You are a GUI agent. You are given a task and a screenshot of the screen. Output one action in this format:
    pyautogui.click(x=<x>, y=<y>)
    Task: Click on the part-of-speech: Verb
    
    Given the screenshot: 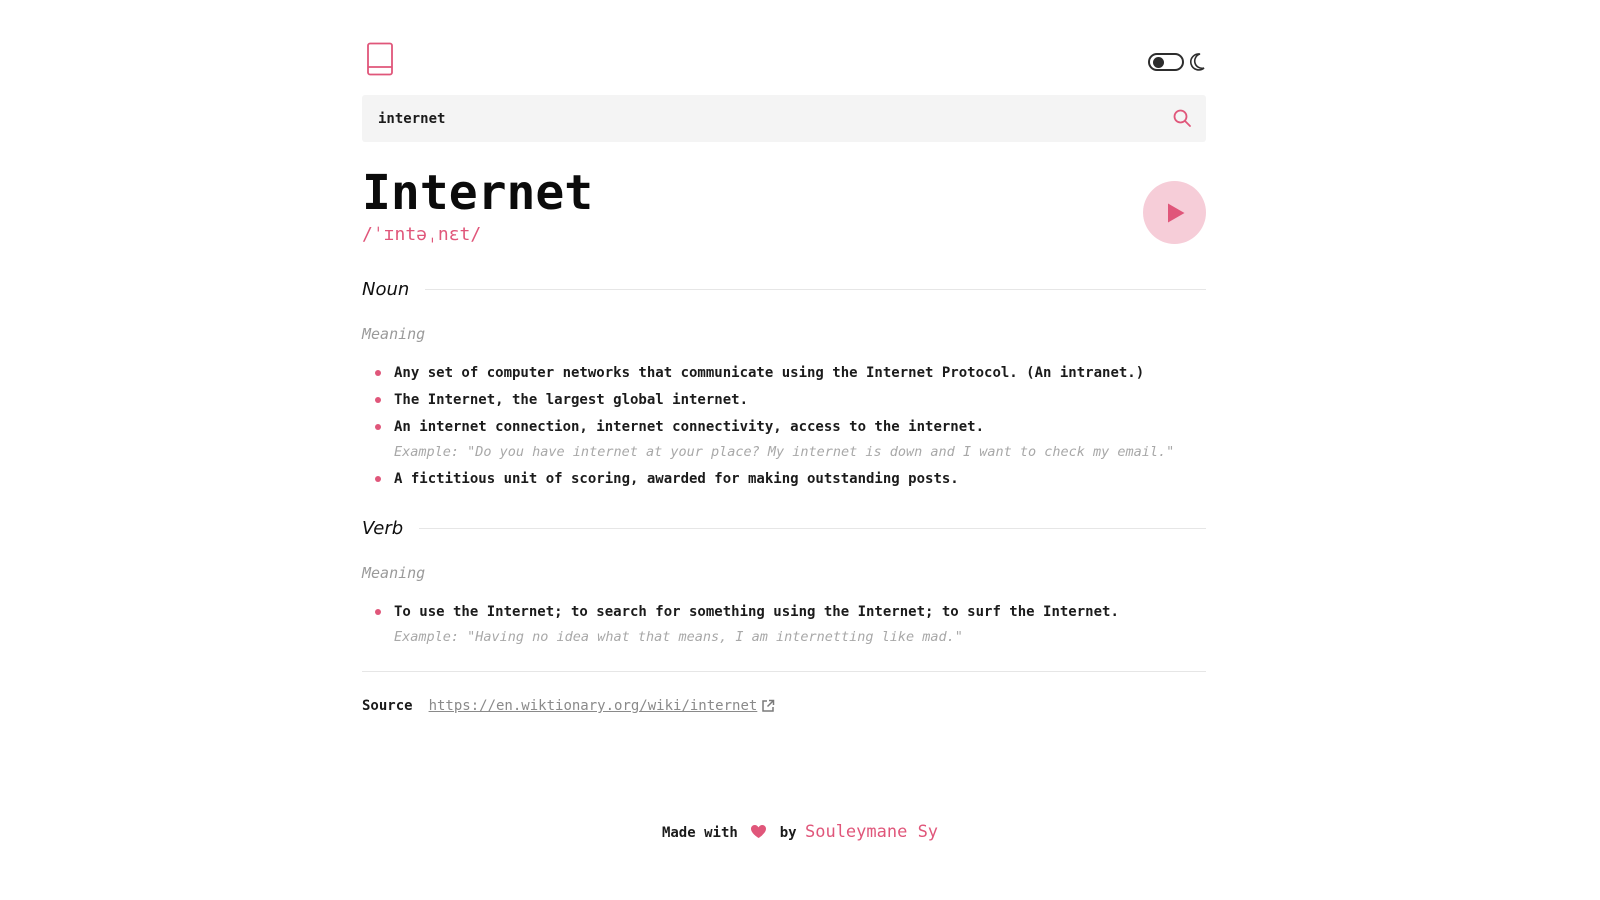 What is the action you would take?
    pyautogui.click(x=383, y=528)
    